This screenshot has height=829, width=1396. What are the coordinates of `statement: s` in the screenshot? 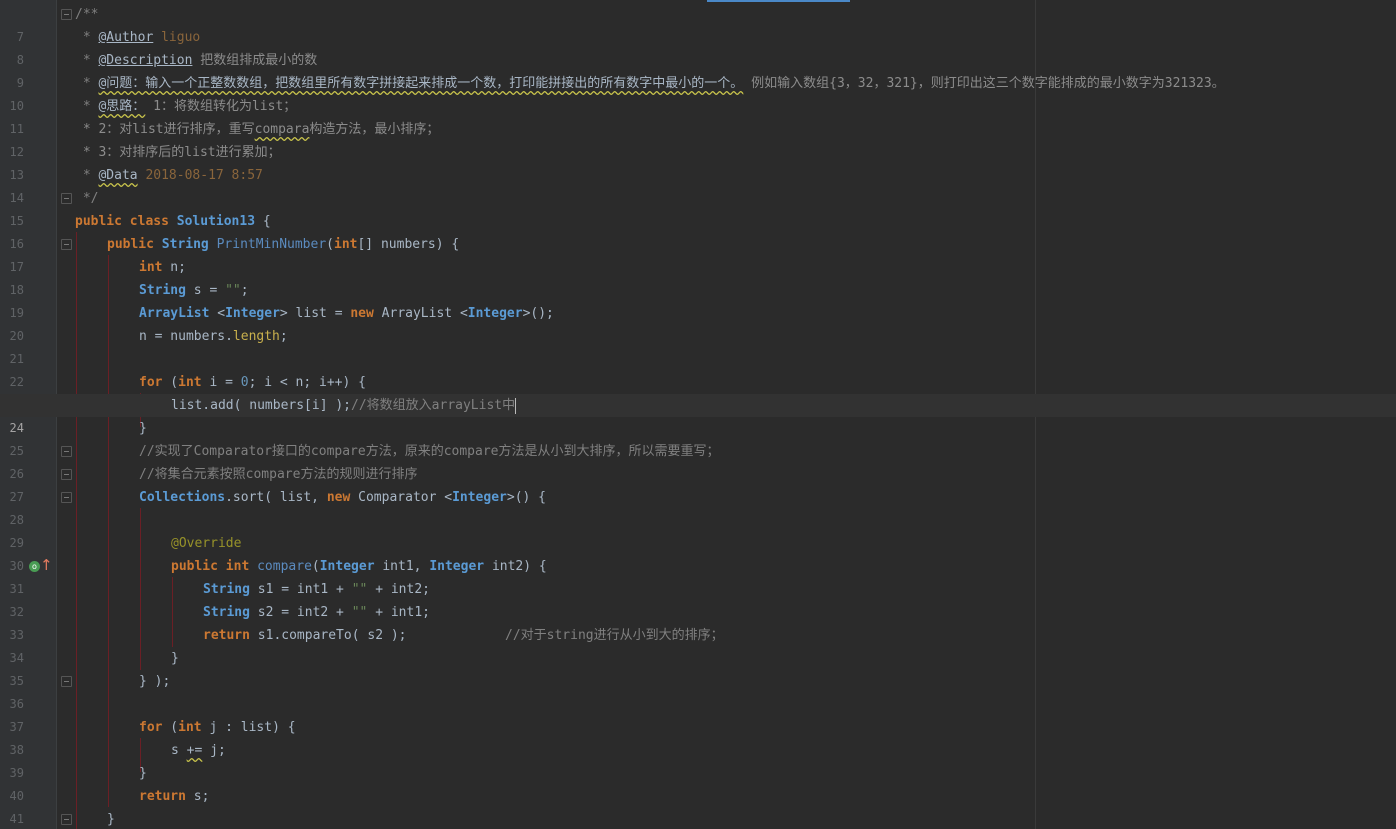 It's located at (179, 750).